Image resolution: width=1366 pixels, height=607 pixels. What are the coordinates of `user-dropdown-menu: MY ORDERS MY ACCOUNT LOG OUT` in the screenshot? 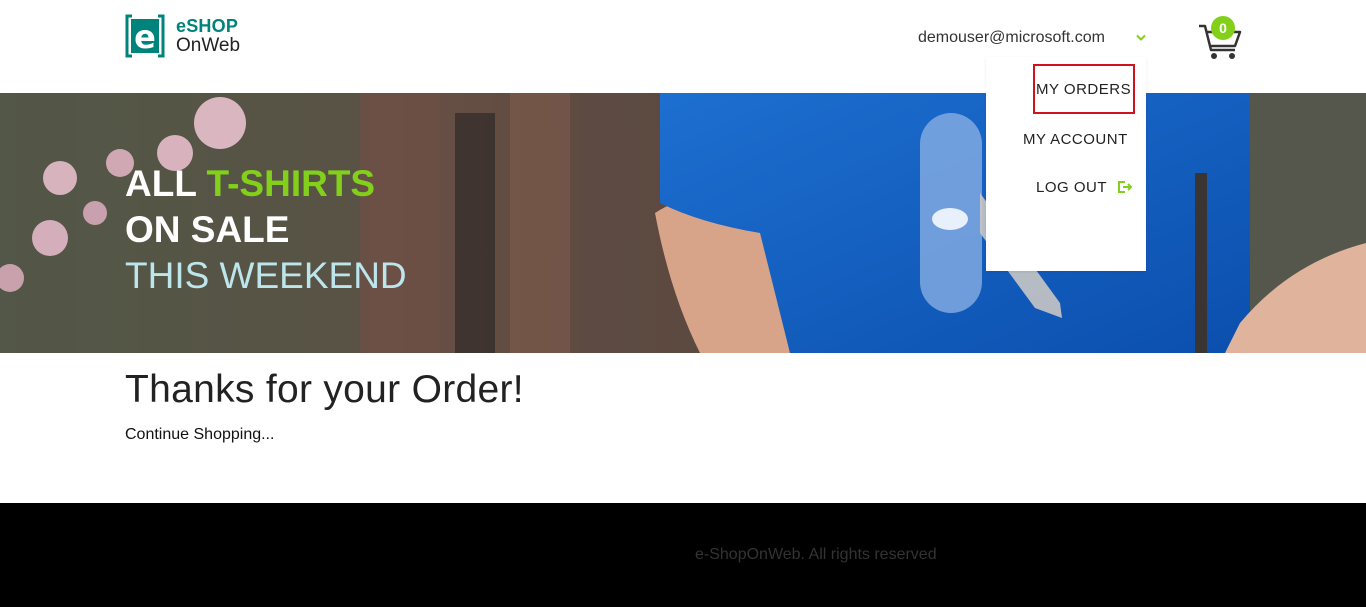 It's located at (1066, 164).